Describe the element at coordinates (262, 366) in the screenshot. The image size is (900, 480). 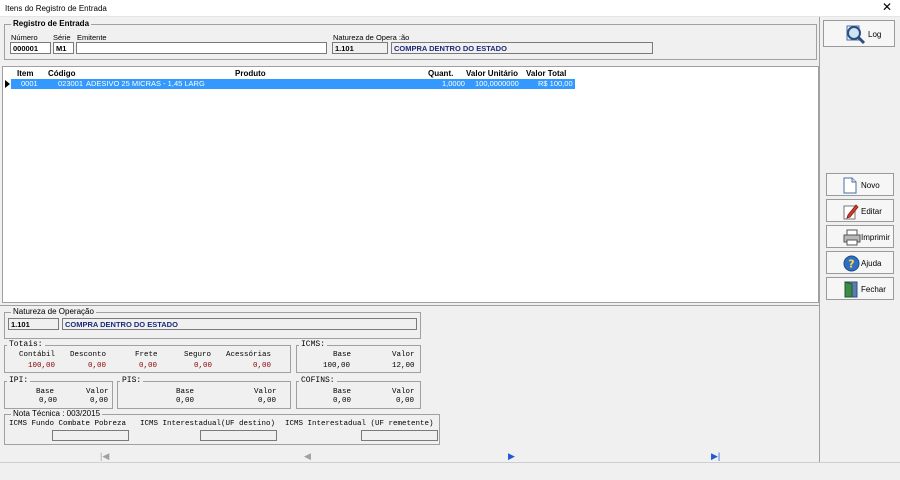
I see `totais-value-acessorias: 0,00` at that location.